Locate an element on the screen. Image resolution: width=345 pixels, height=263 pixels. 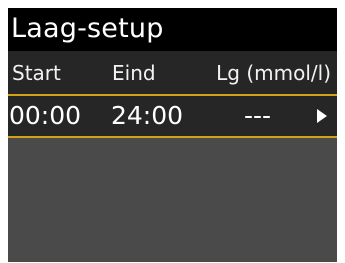
chevron-right-icon is located at coordinates (322, 116).